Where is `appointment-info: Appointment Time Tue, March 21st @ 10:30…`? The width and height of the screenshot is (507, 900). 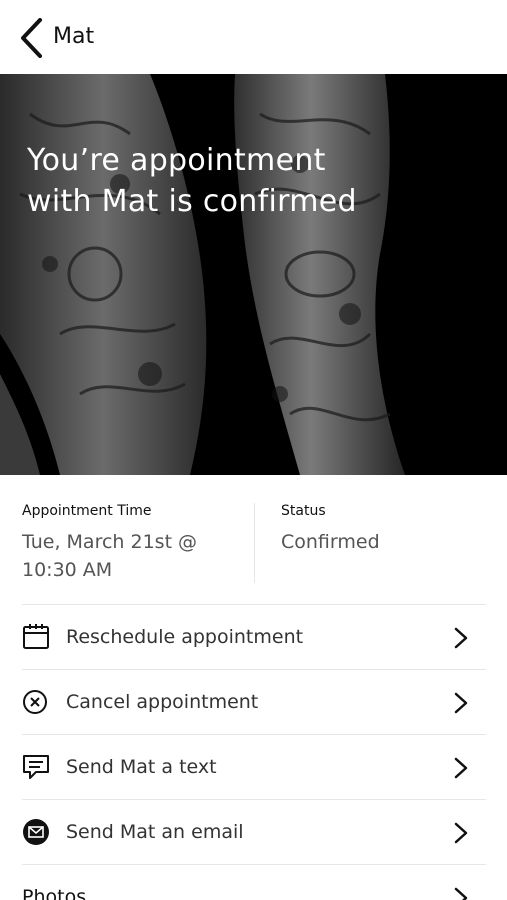
appointment-info: Appointment Time Tue, March 21st @ 10:30… is located at coordinates (253, 540).